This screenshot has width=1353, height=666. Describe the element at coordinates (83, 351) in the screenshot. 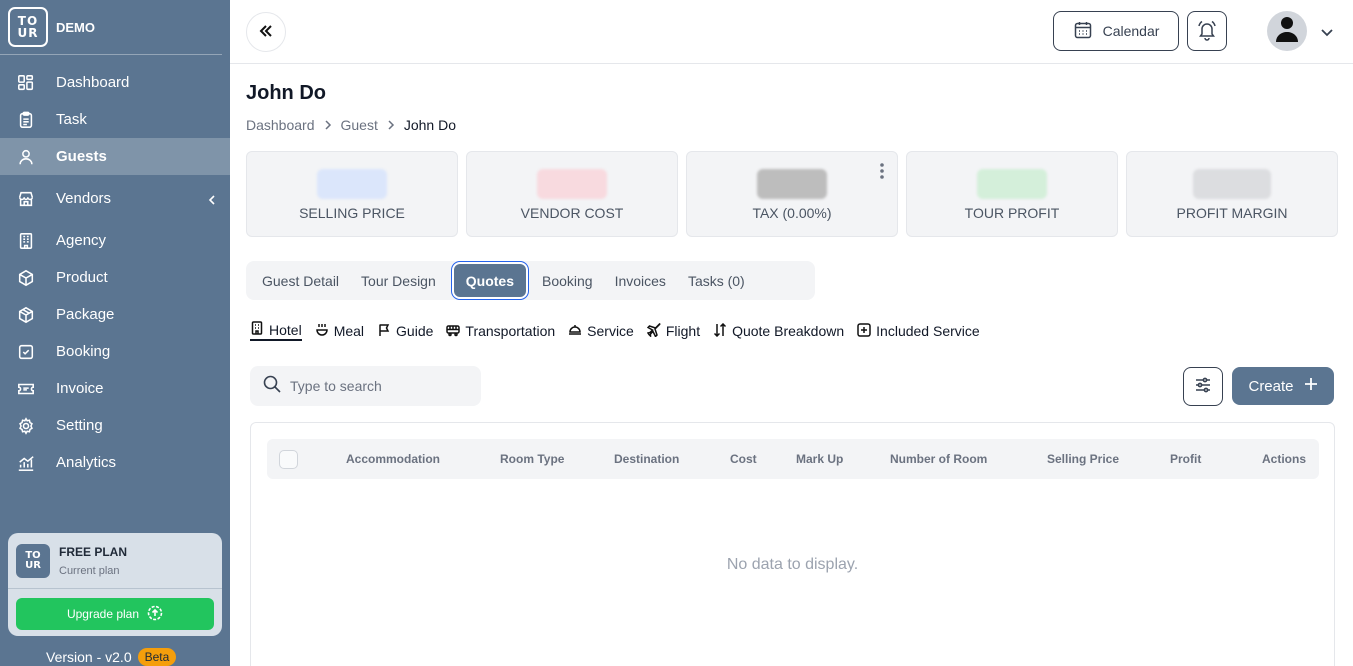

I see `sidebar-item-label: Booking` at that location.